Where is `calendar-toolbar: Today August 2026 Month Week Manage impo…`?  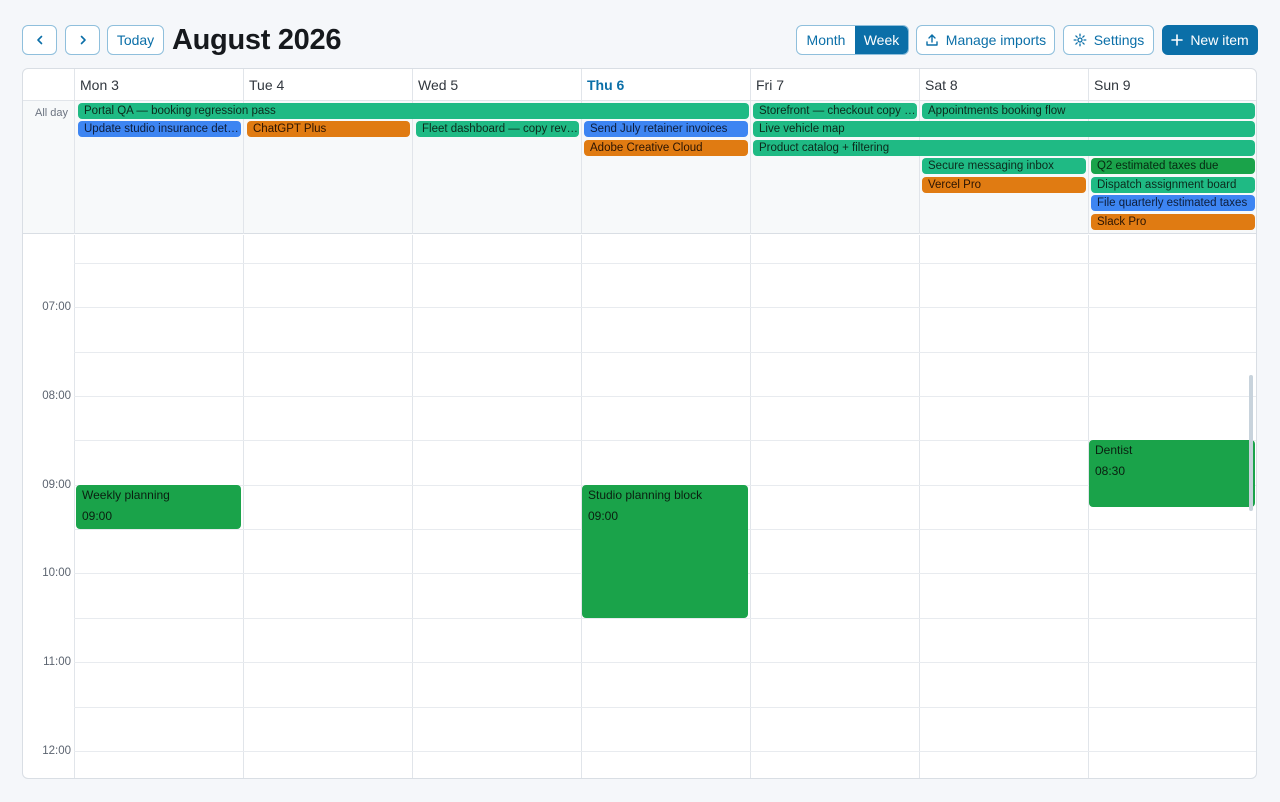 calendar-toolbar: Today August 2026 Month Week Manage impo… is located at coordinates (640, 34).